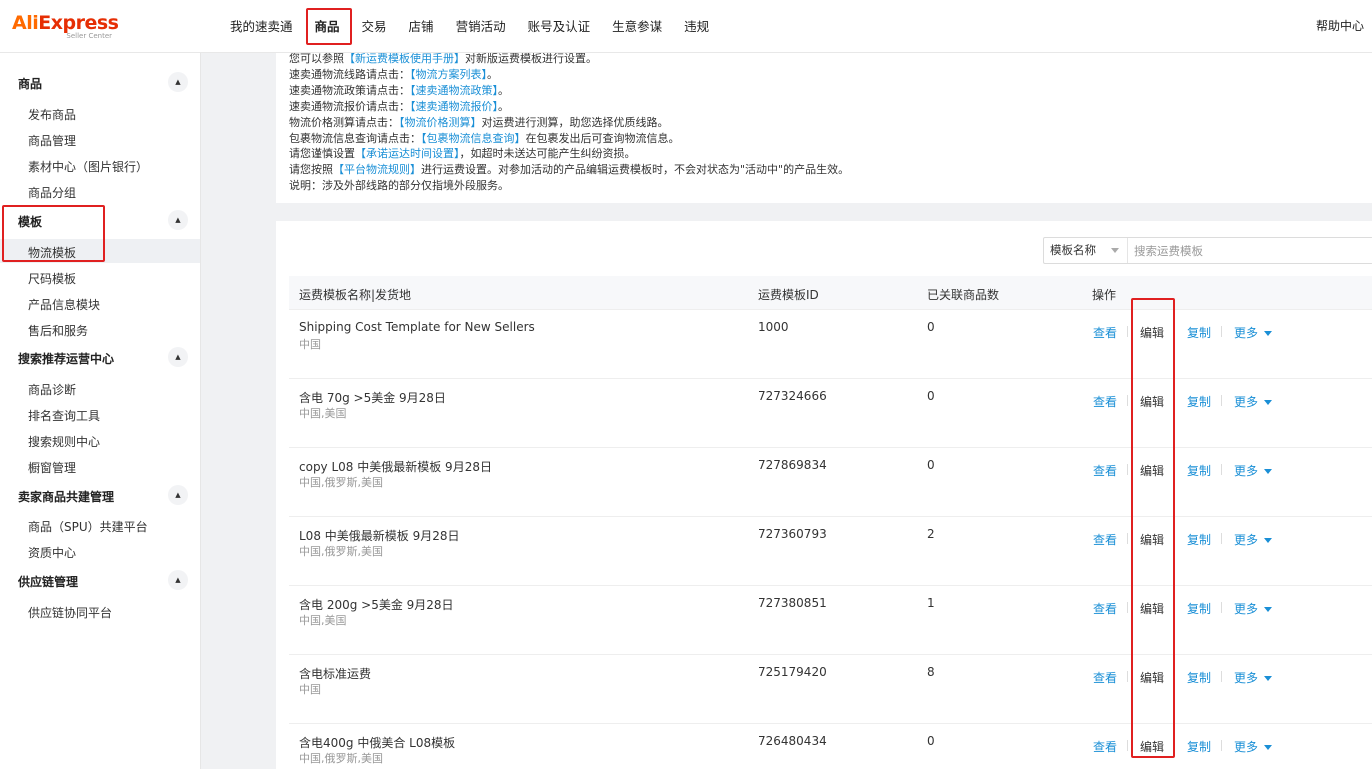 This screenshot has width=1372, height=769. I want to click on table-row: 含电标准运费 中国 725179420 8 查看 编辑 复制 更多, so click(830, 689).